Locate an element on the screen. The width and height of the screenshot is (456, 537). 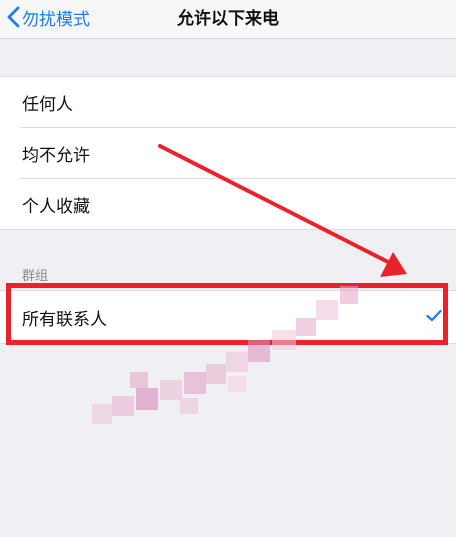
option-no-one: 均不允许 is located at coordinates (228, 153).